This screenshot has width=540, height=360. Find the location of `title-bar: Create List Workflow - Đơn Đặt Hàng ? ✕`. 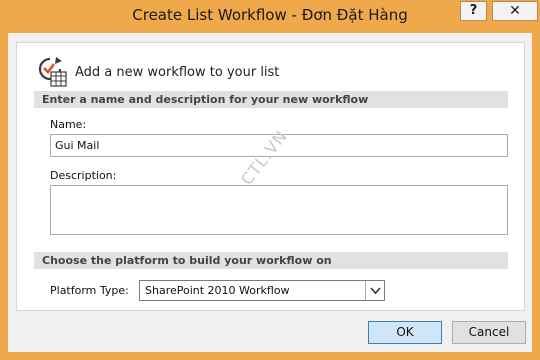

title-bar: Create List Workflow - Đơn Đặt Hàng ? ✕ is located at coordinates (270, 16).